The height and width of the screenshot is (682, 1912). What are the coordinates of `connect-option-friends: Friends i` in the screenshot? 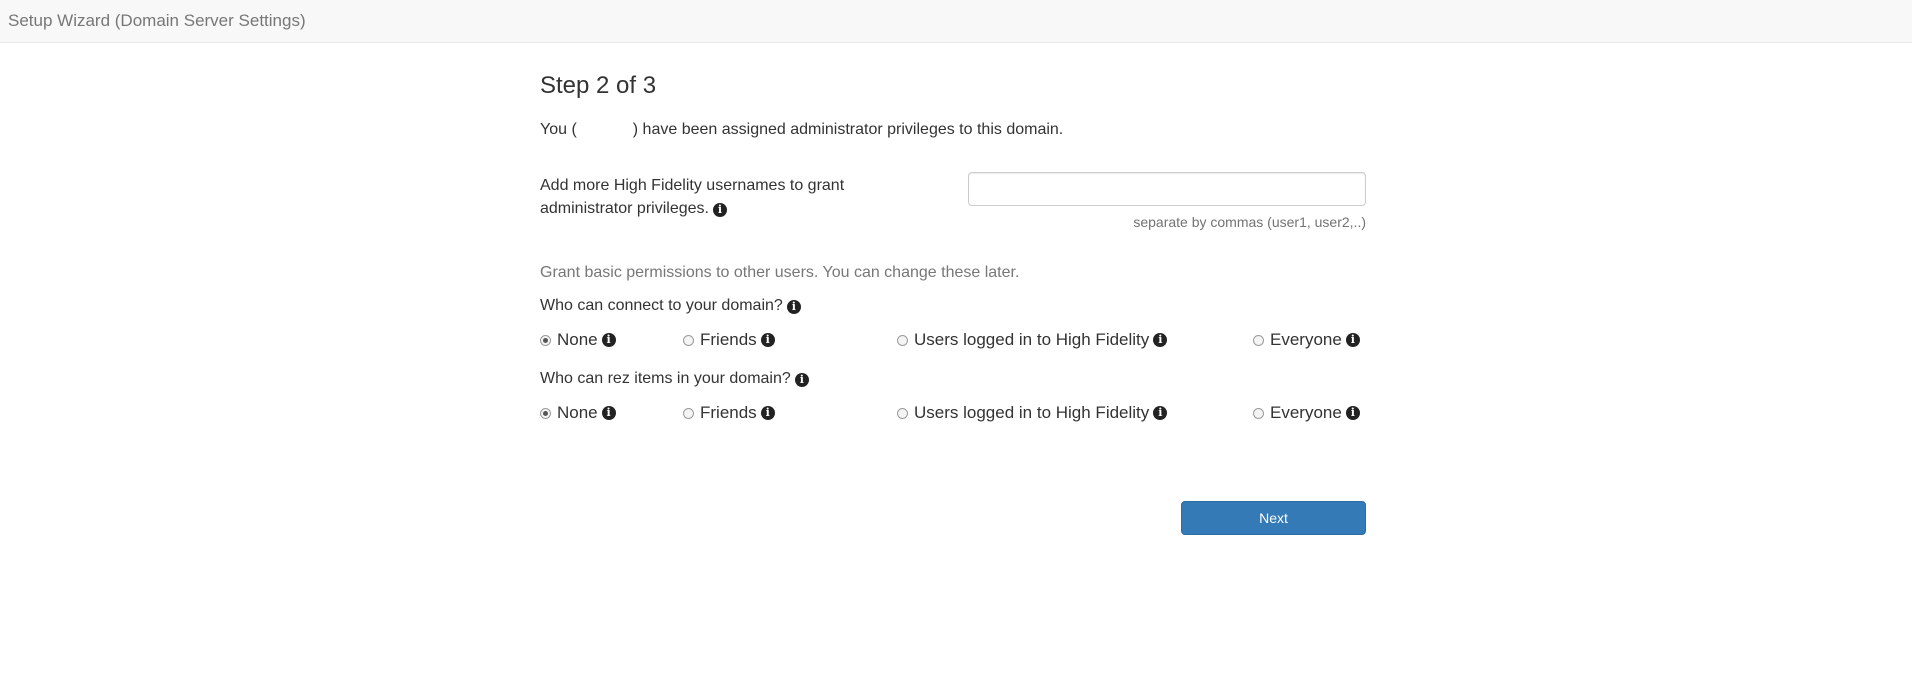 It's located at (729, 340).